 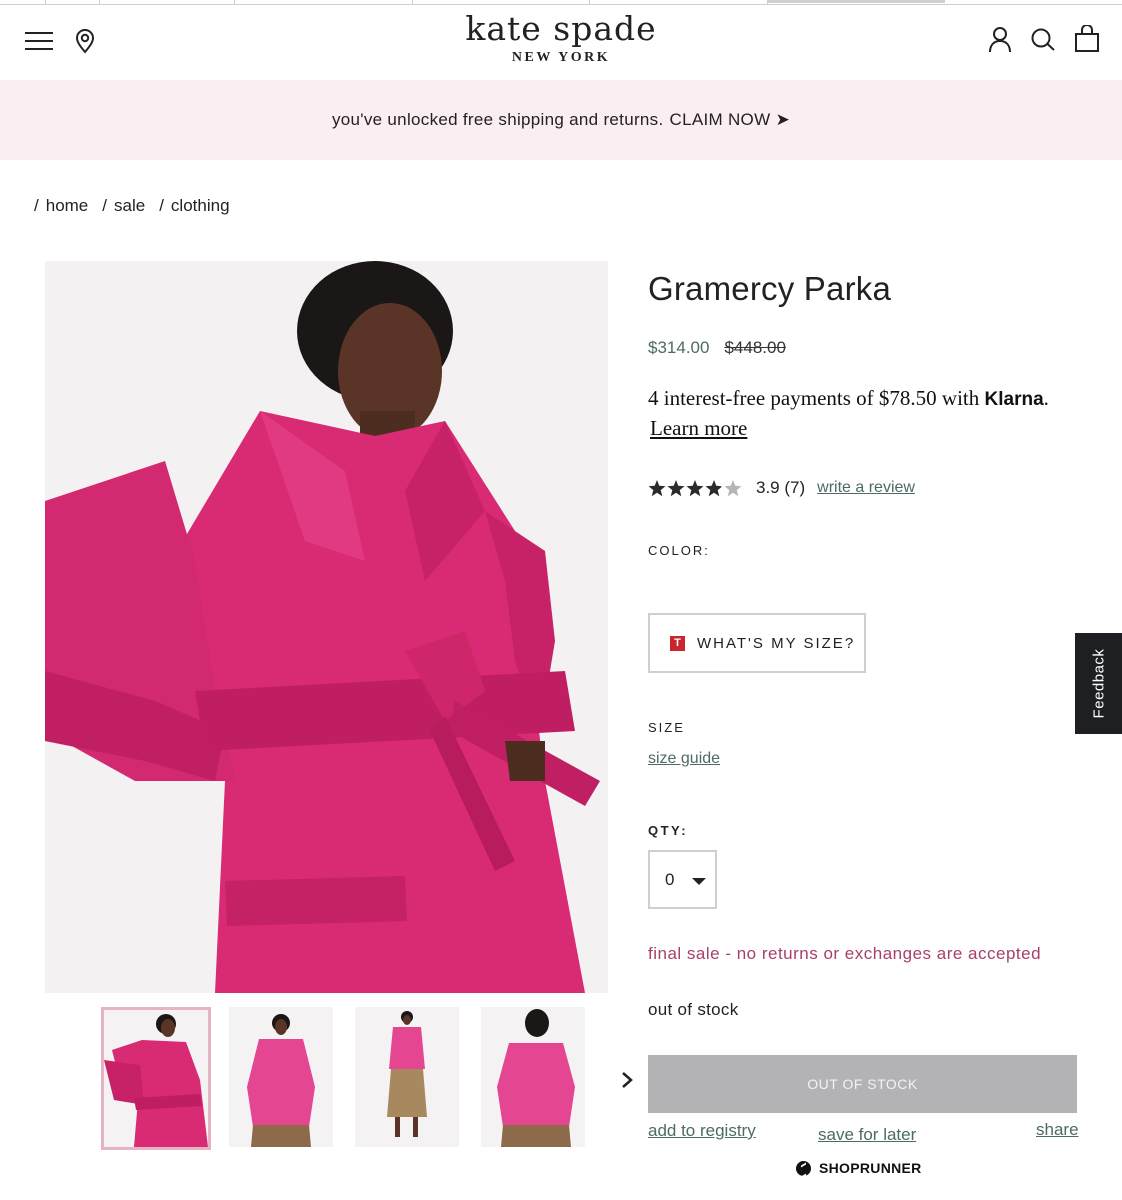 What do you see at coordinates (666, 727) in the screenshot?
I see `size-label: SIZE` at bounding box center [666, 727].